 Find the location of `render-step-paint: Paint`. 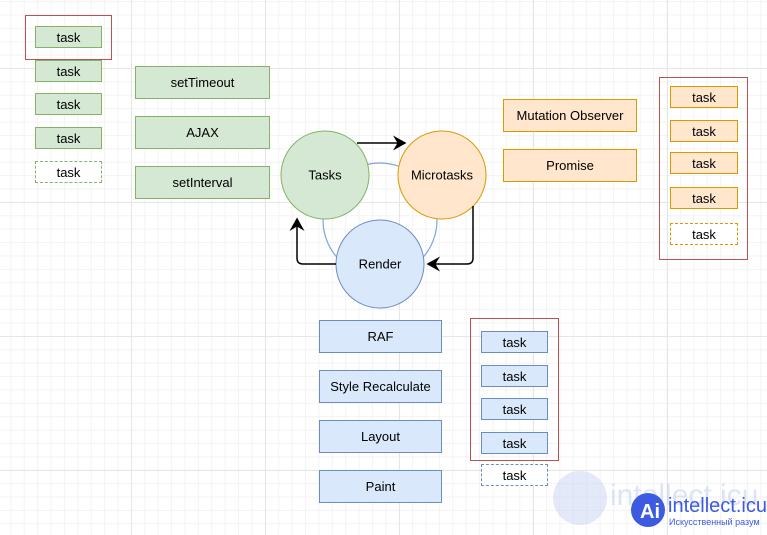

render-step-paint: Paint is located at coordinates (380, 486).